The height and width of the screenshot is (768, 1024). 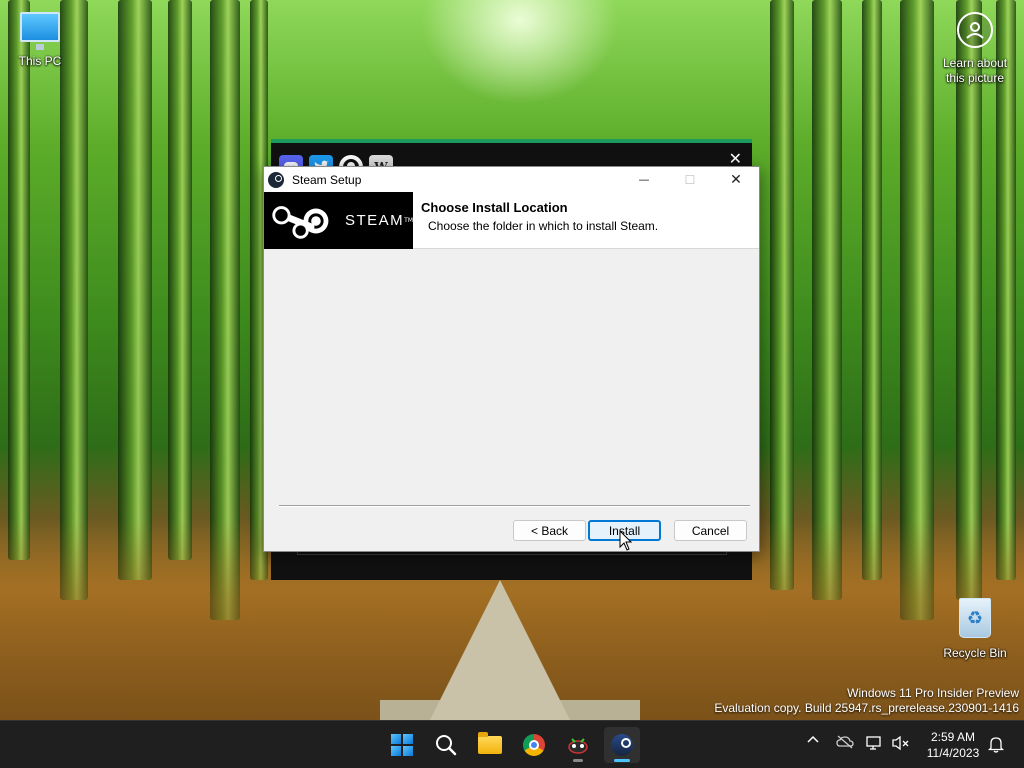 I want to click on recycle-bin-label: Recycle Bin, so click(x=975, y=653).